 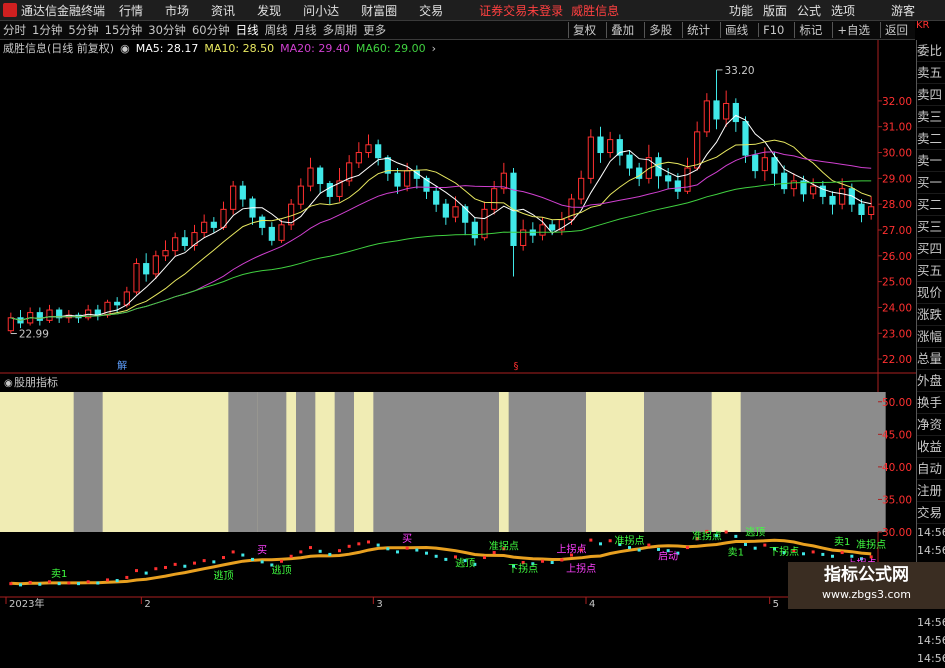 I want to click on side-quote-item: 委比, so click(x=931, y=51).